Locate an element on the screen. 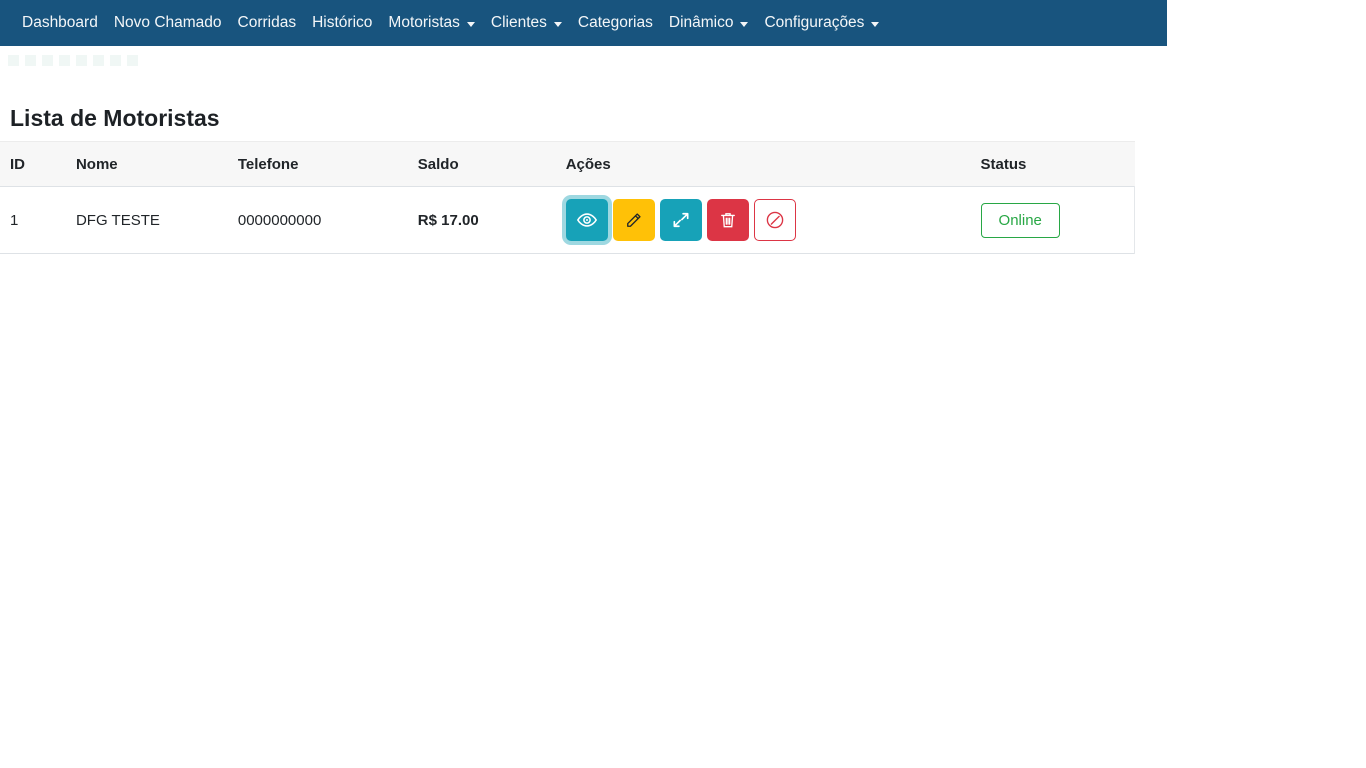 This screenshot has width=1366, height=768. nav-item-label: Corridas is located at coordinates (267, 22).